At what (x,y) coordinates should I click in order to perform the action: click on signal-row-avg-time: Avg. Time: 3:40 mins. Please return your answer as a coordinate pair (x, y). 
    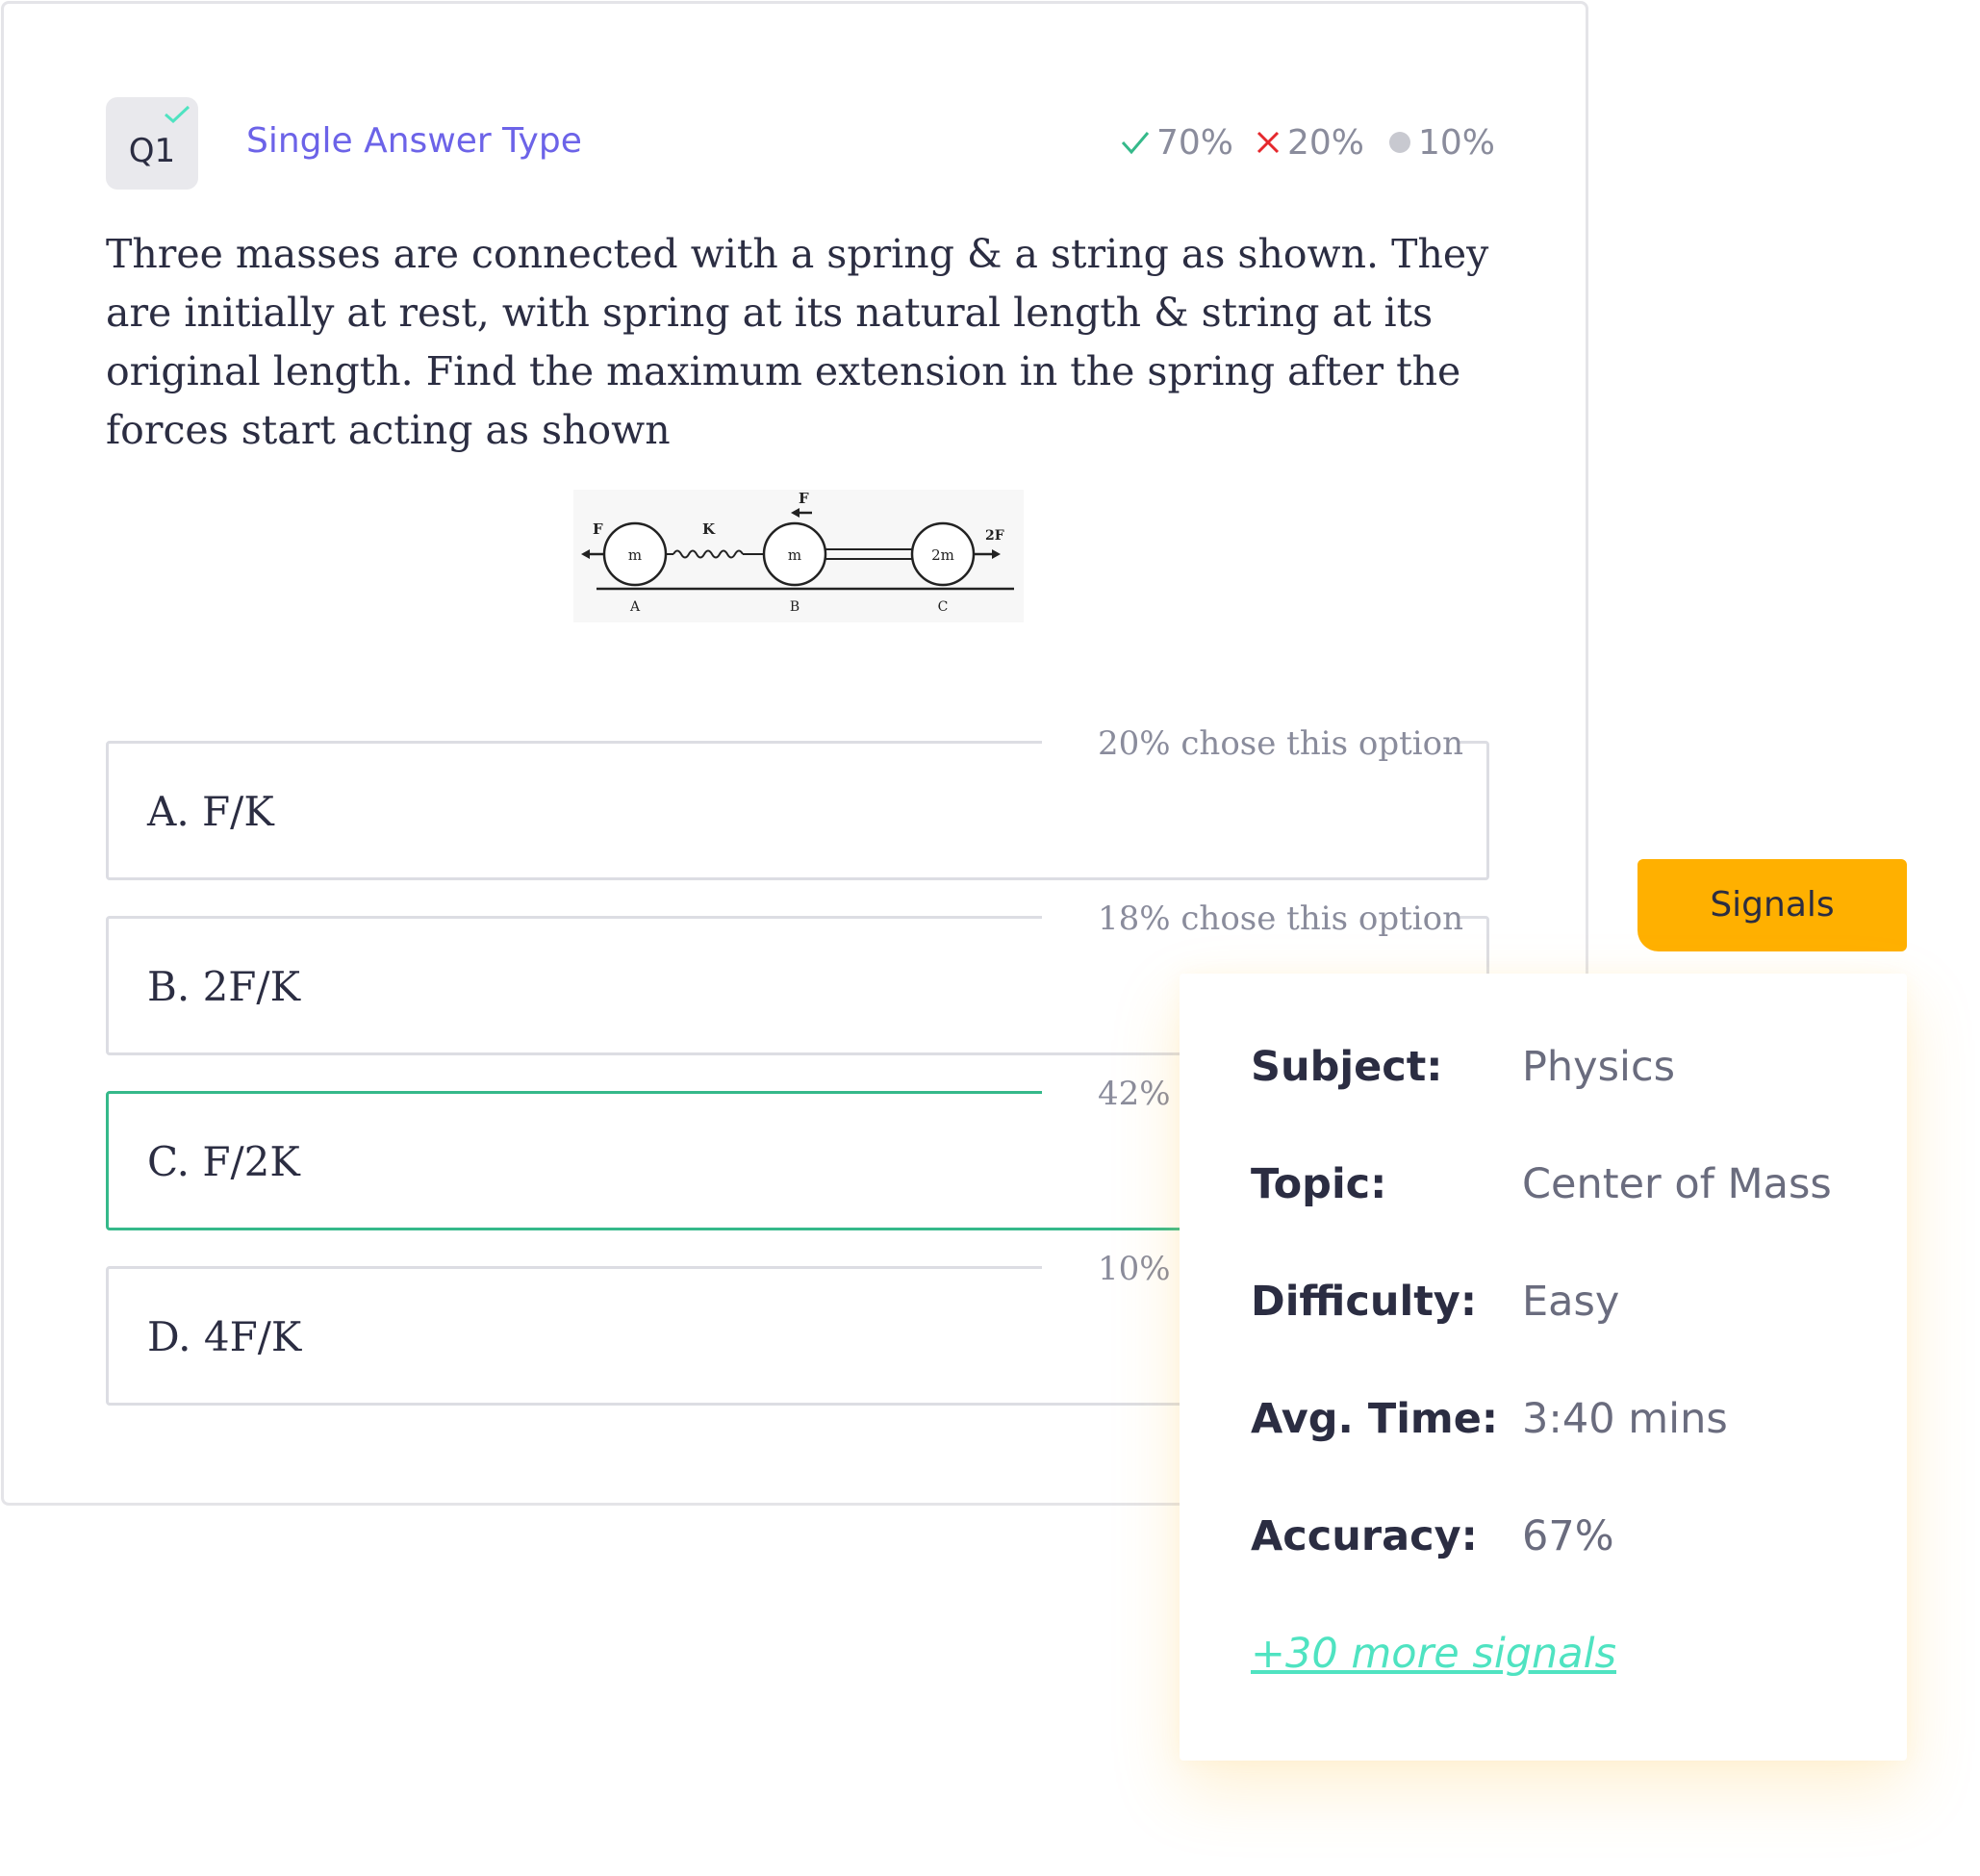
    Looking at the image, I should click on (1578, 1424).